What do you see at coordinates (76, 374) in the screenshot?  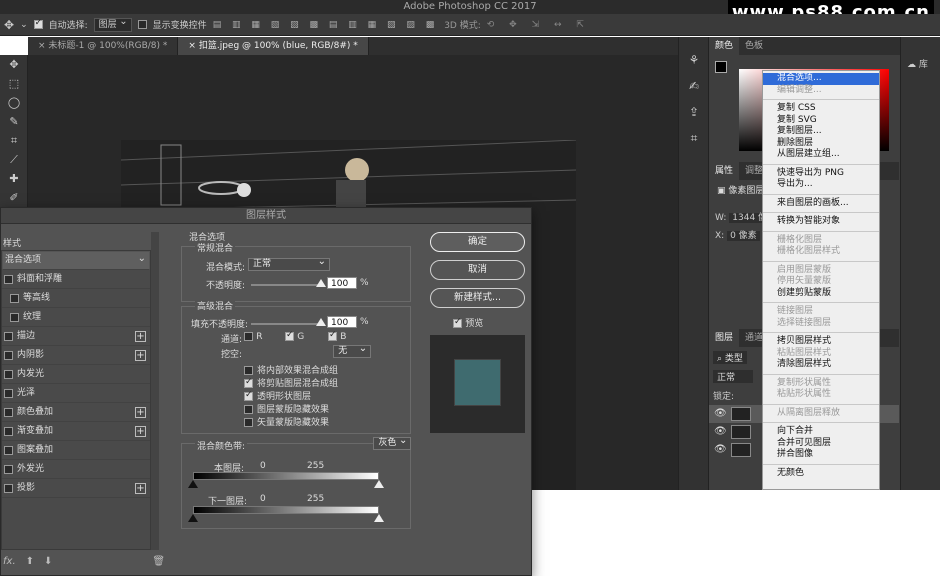 I see `style-row: 内发光` at bounding box center [76, 374].